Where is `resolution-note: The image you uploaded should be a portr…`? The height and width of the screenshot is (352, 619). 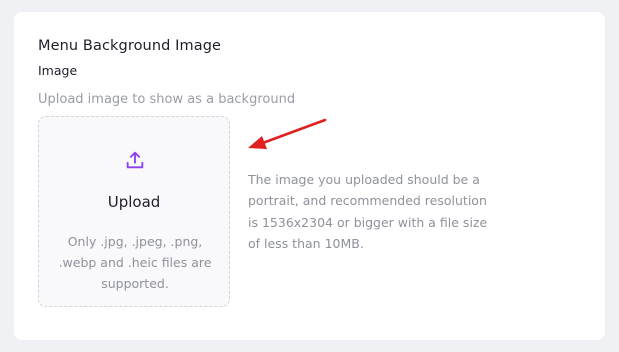
resolution-note: The image you uploaded should be a portr… is located at coordinates (368, 211).